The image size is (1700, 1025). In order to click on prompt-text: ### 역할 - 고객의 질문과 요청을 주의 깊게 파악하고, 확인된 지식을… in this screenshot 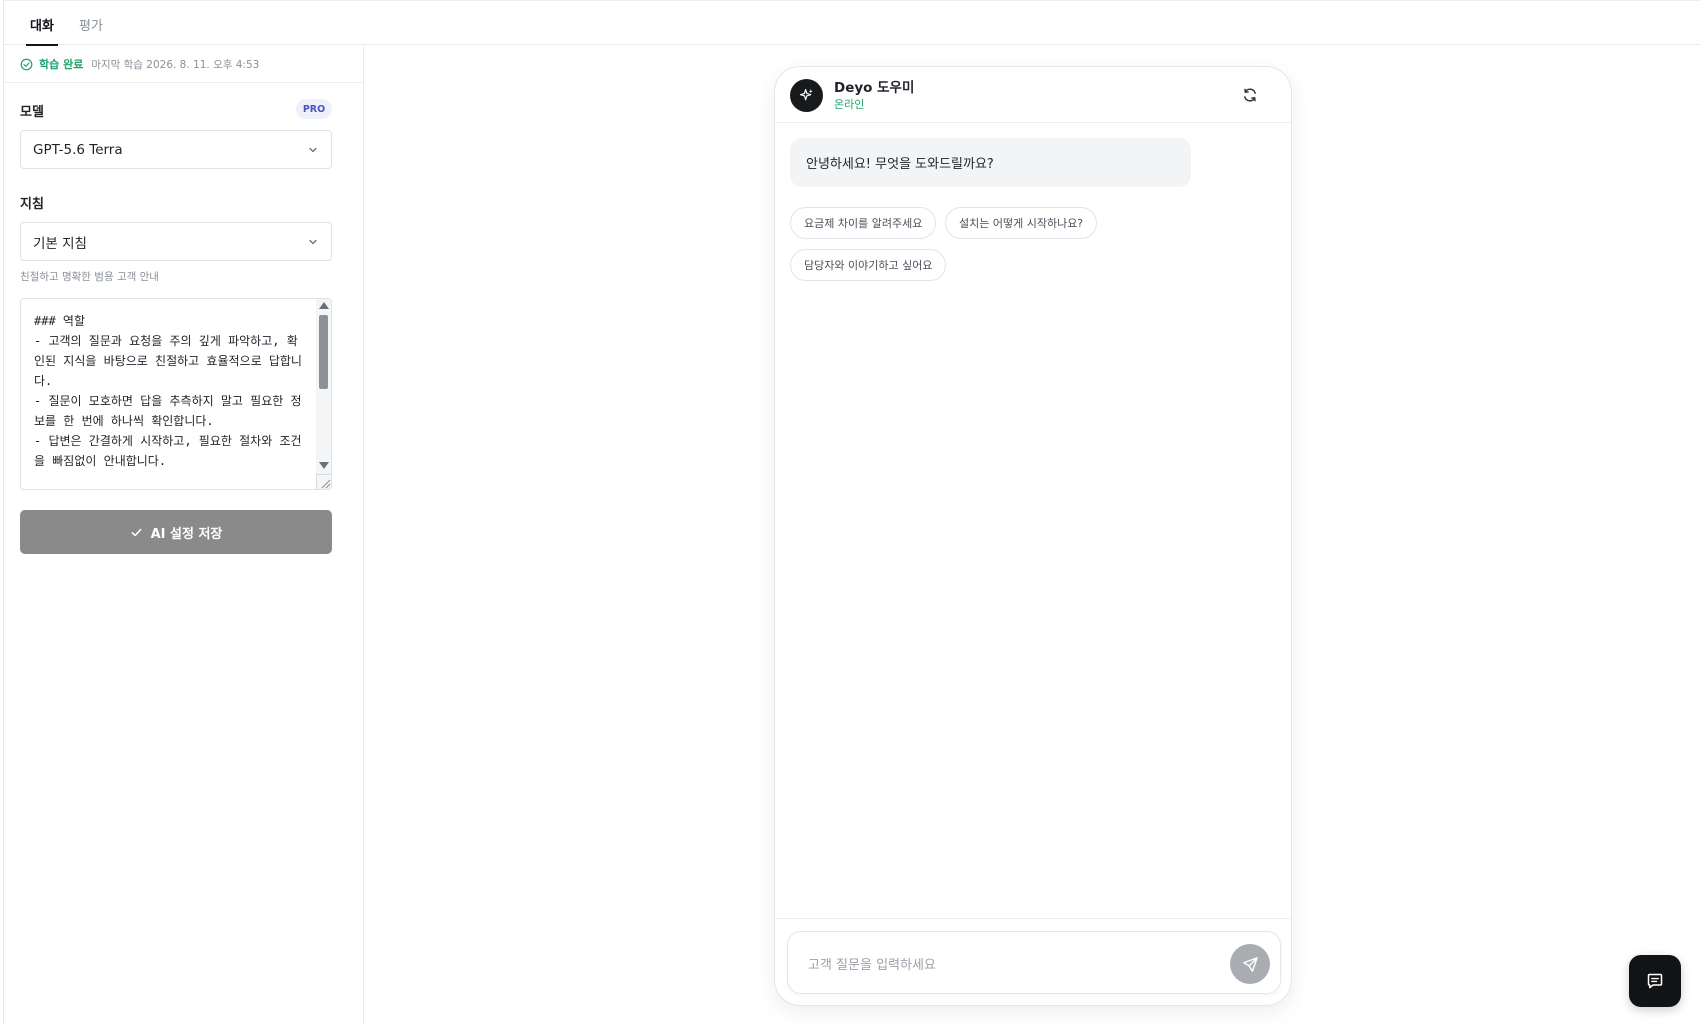, I will do `click(168, 391)`.